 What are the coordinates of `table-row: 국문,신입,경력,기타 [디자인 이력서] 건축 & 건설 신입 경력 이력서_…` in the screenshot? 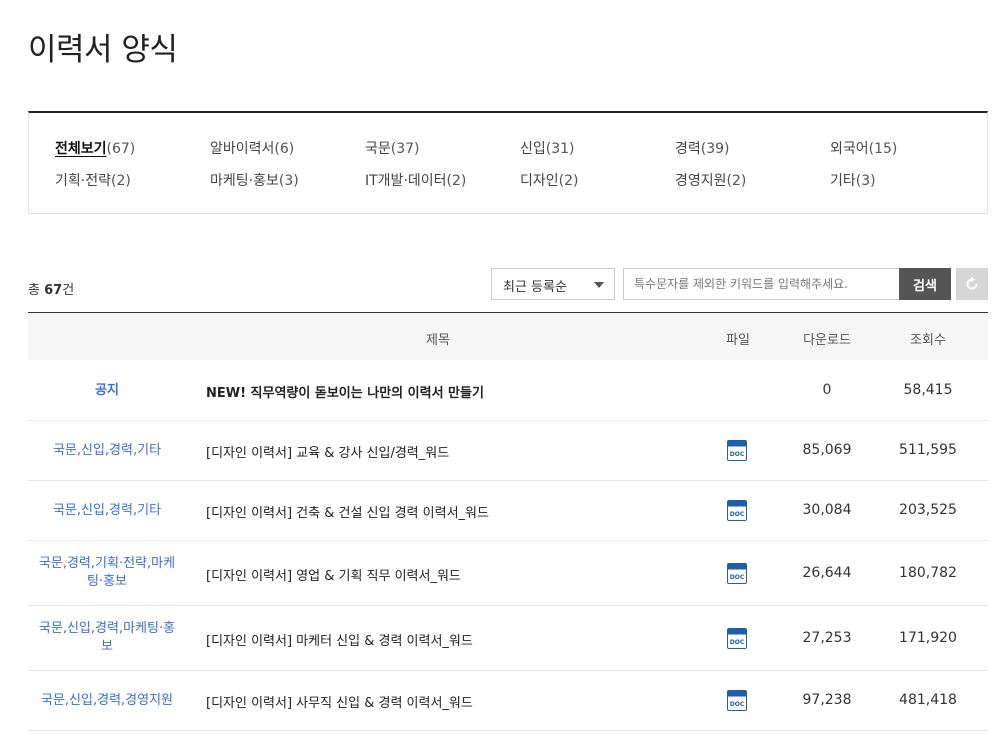 It's located at (508, 511).